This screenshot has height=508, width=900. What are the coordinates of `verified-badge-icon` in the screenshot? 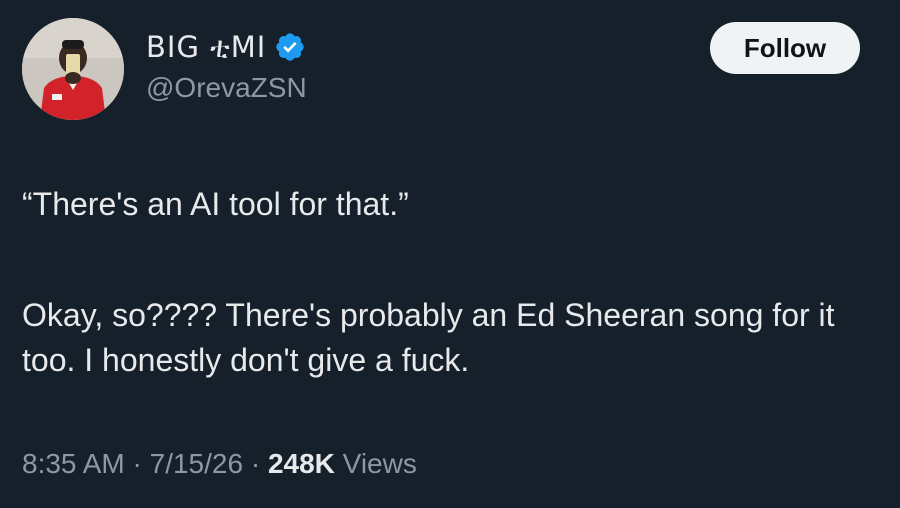 It's located at (290, 47).